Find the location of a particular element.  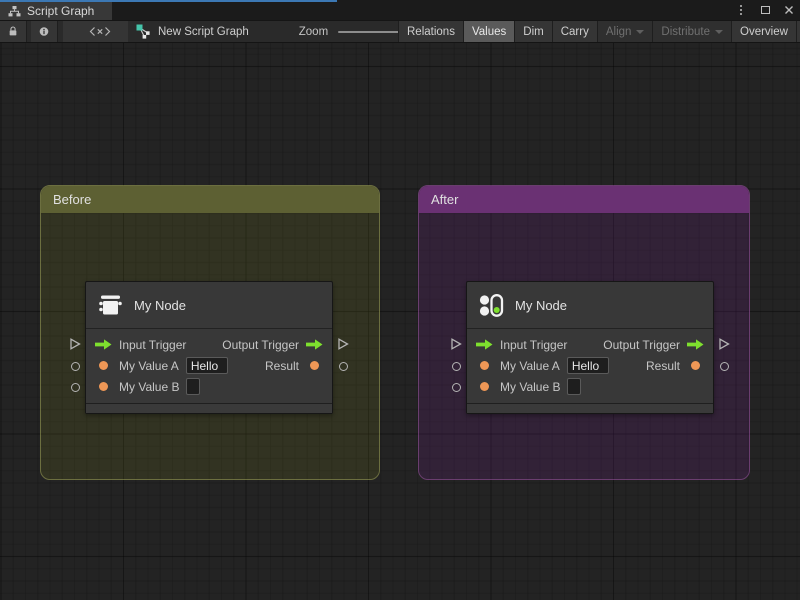

group-after-header: After is located at coordinates (584, 199).